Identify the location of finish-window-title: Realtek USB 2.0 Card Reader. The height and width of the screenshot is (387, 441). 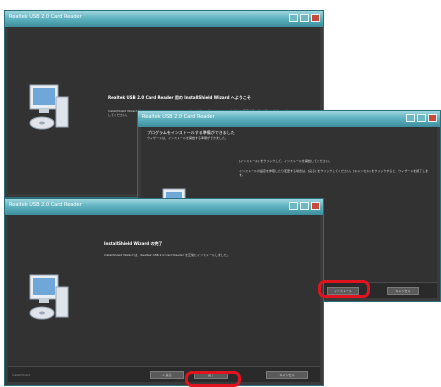
(45, 205).